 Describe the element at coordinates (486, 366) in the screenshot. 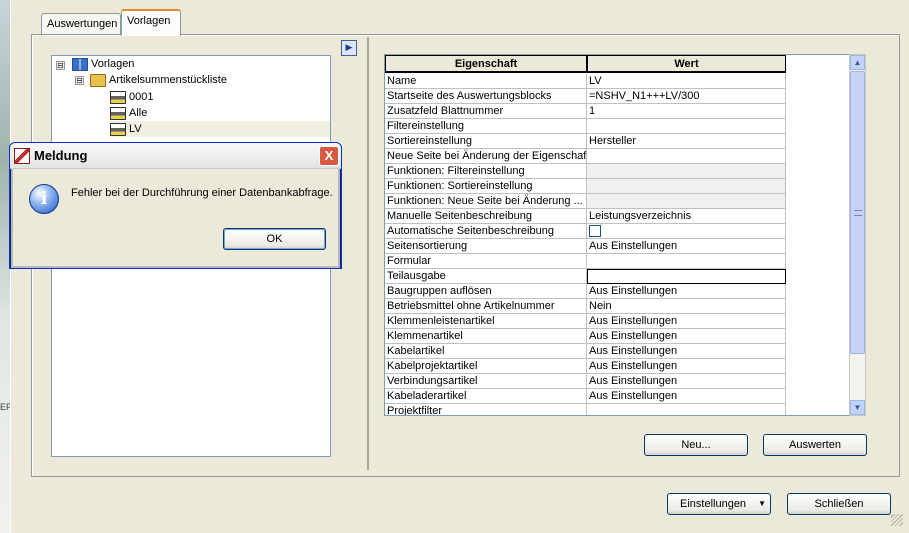

I see `property-name-cell: Kabelprojektartikel` at that location.